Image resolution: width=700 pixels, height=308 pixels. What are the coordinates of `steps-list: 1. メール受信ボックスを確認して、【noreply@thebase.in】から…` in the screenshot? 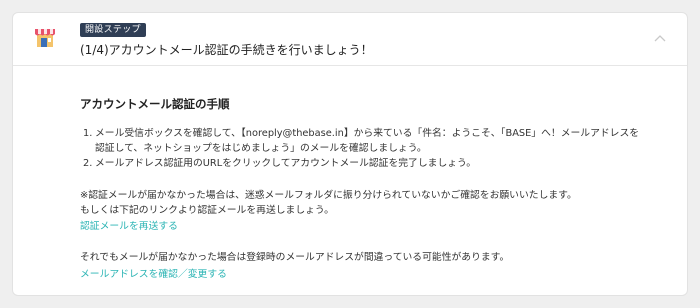 It's located at (363, 148).